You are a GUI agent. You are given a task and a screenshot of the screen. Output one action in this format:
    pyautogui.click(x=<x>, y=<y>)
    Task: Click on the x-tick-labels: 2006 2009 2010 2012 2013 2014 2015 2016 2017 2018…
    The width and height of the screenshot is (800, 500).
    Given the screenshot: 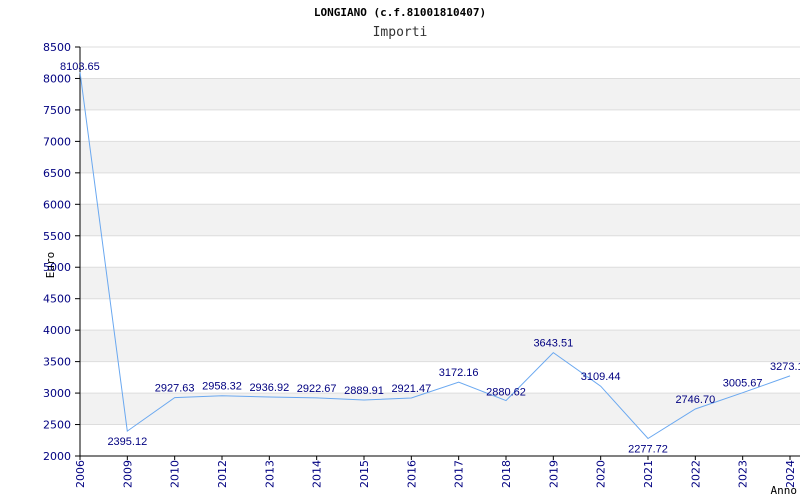 What is the action you would take?
    pyautogui.click(x=435, y=472)
    